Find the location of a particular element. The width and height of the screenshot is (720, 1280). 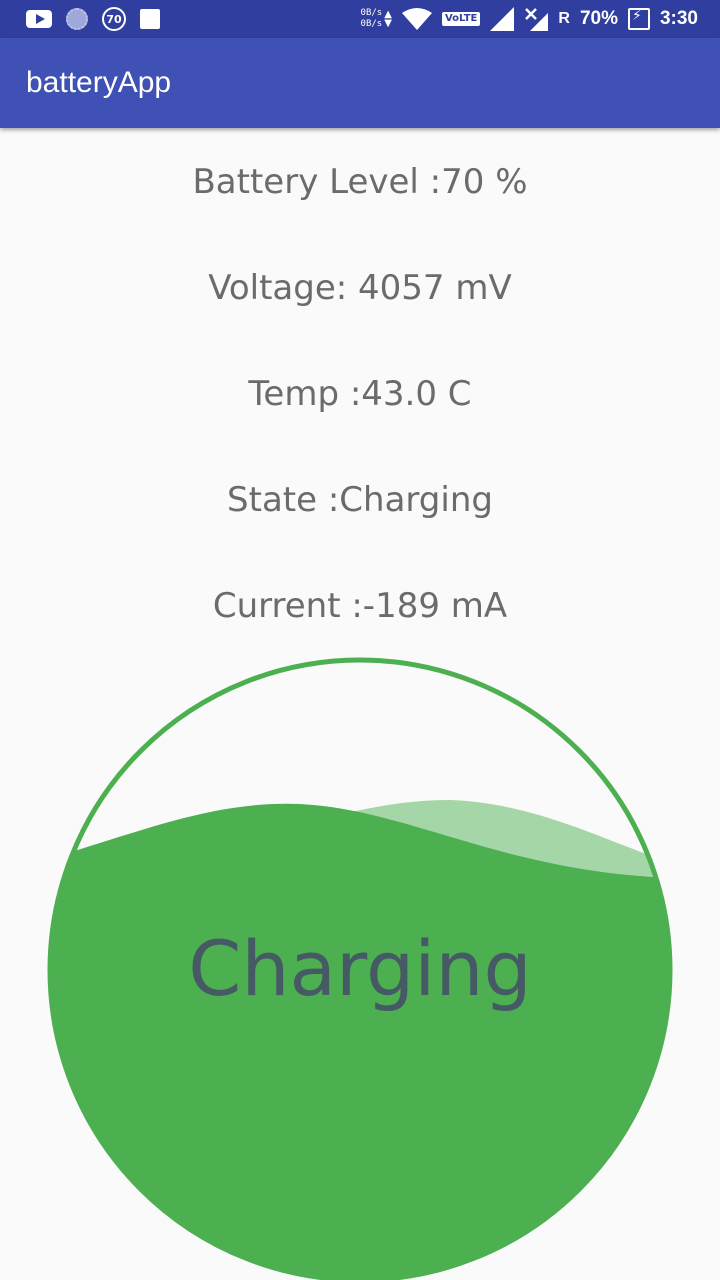

battery-percent: 70% is located at coordinates (598, 18).